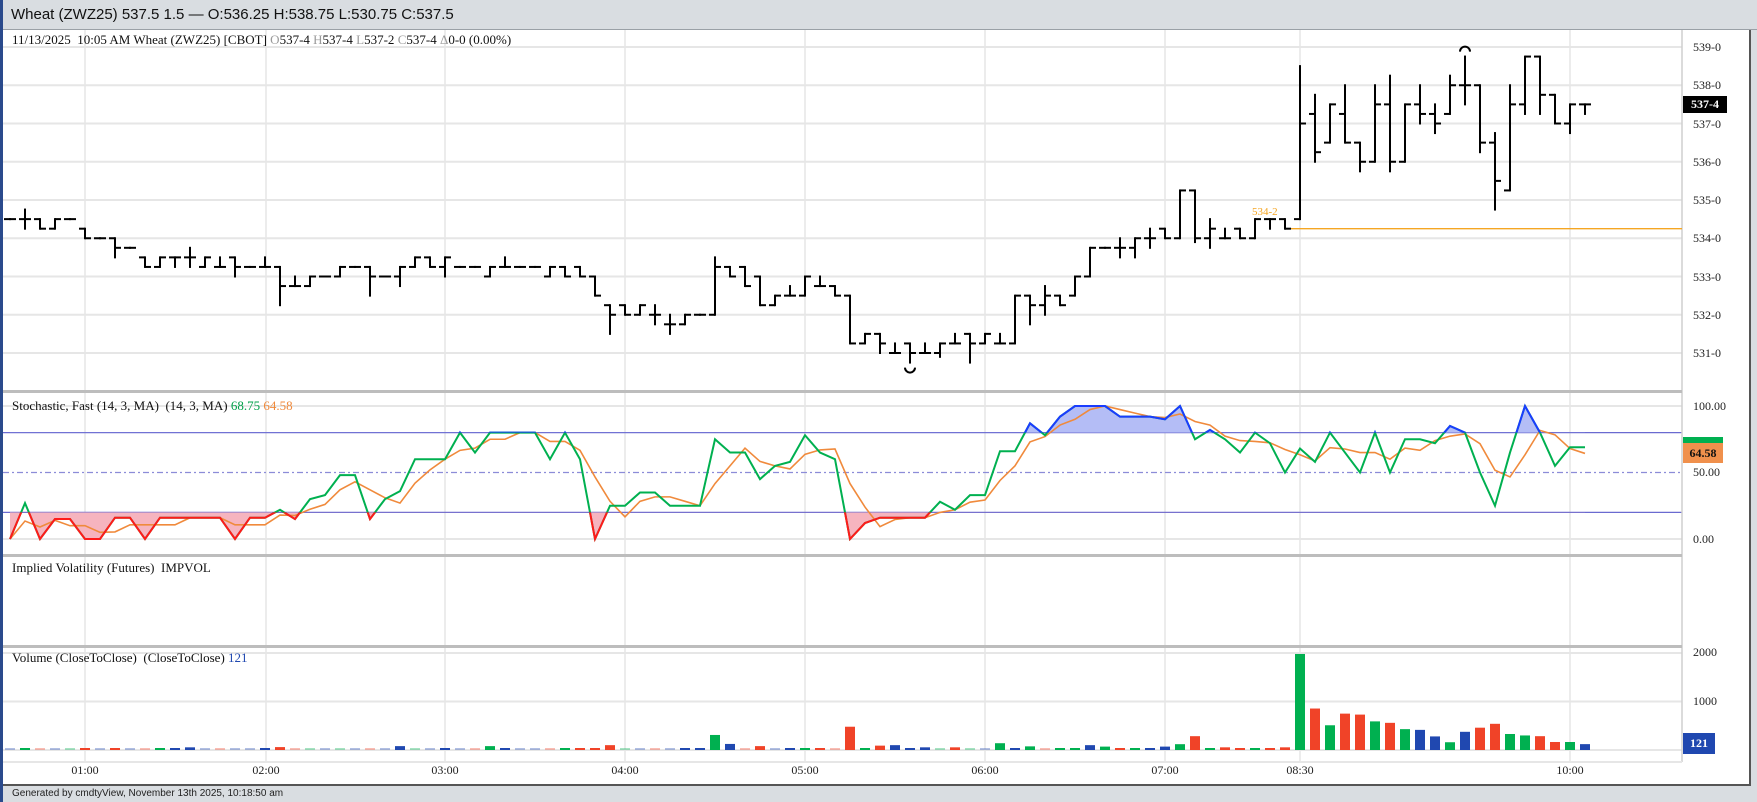 The height and width of the screenshot is (802, 1757). I want to click on time-axis-label: 08:30, so click(1300, 770).